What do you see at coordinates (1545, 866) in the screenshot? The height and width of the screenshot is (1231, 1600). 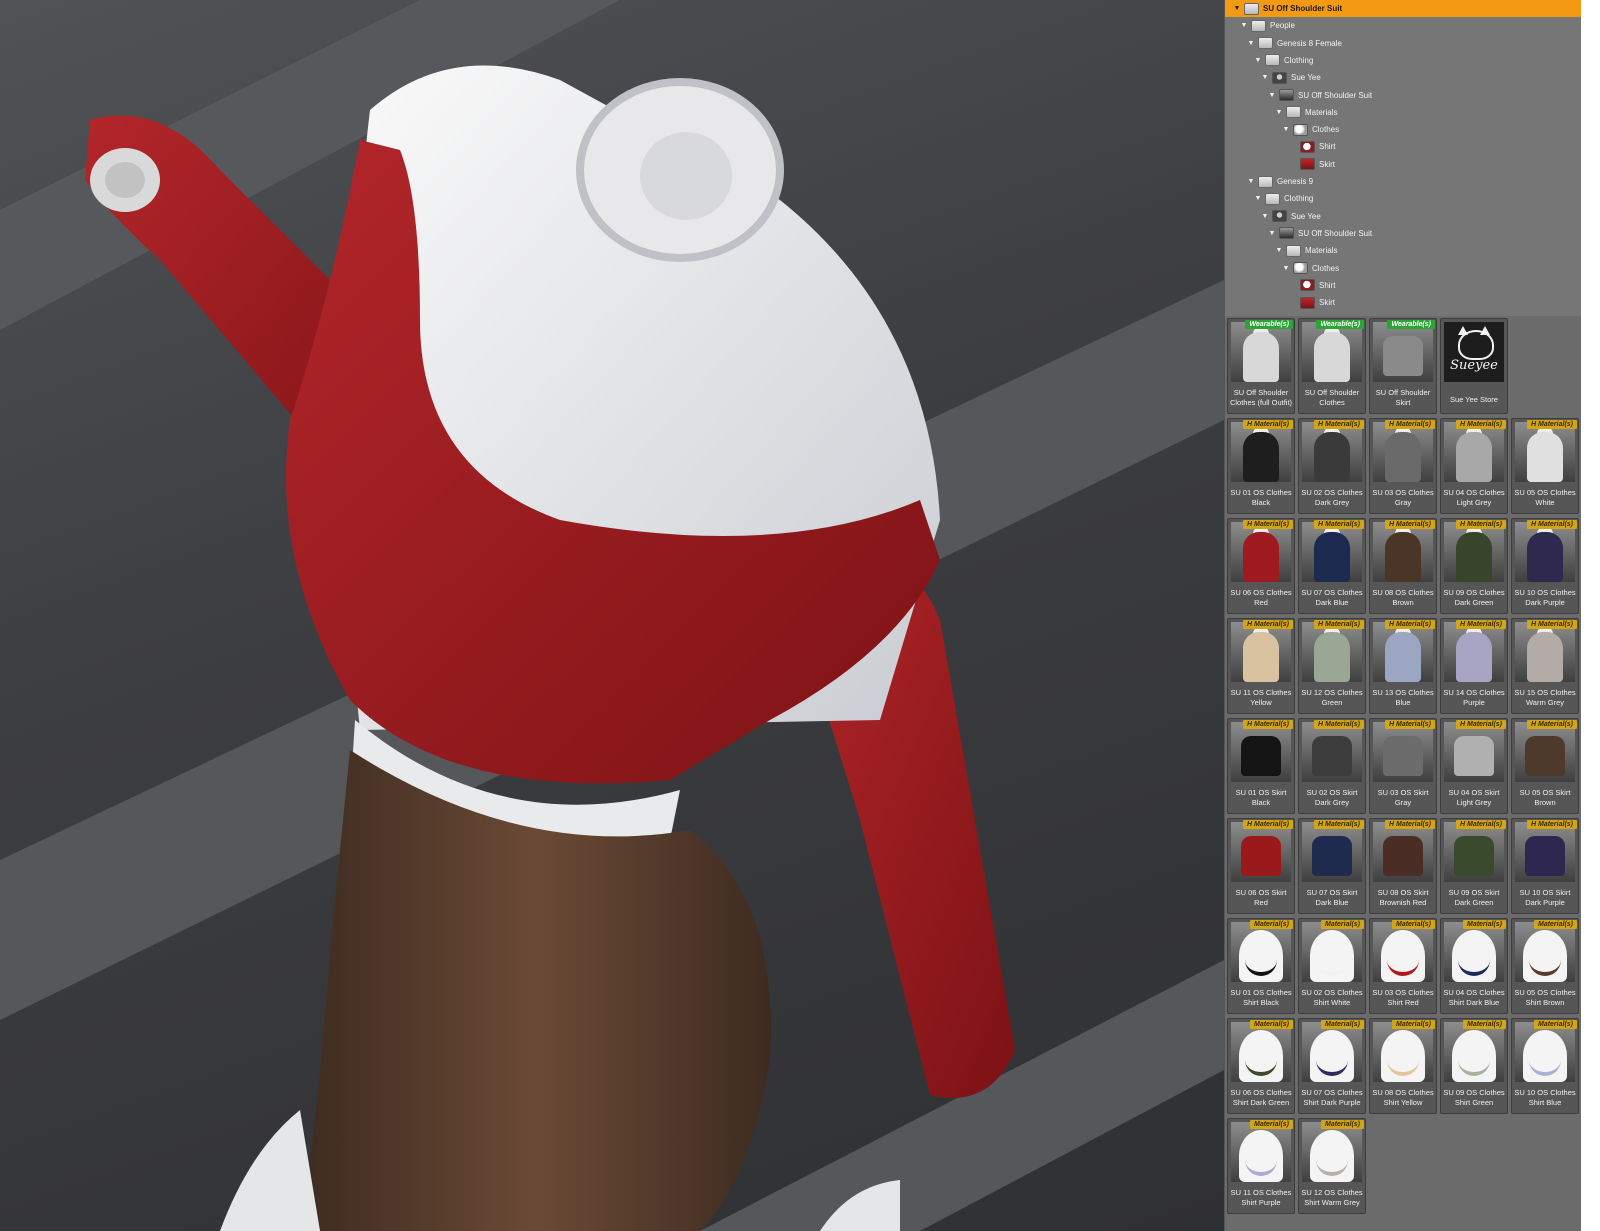 I see `asset-tile: H Material(s) SU 10 OS Skirt Dark Purple` at bounding box center [1545, 866].